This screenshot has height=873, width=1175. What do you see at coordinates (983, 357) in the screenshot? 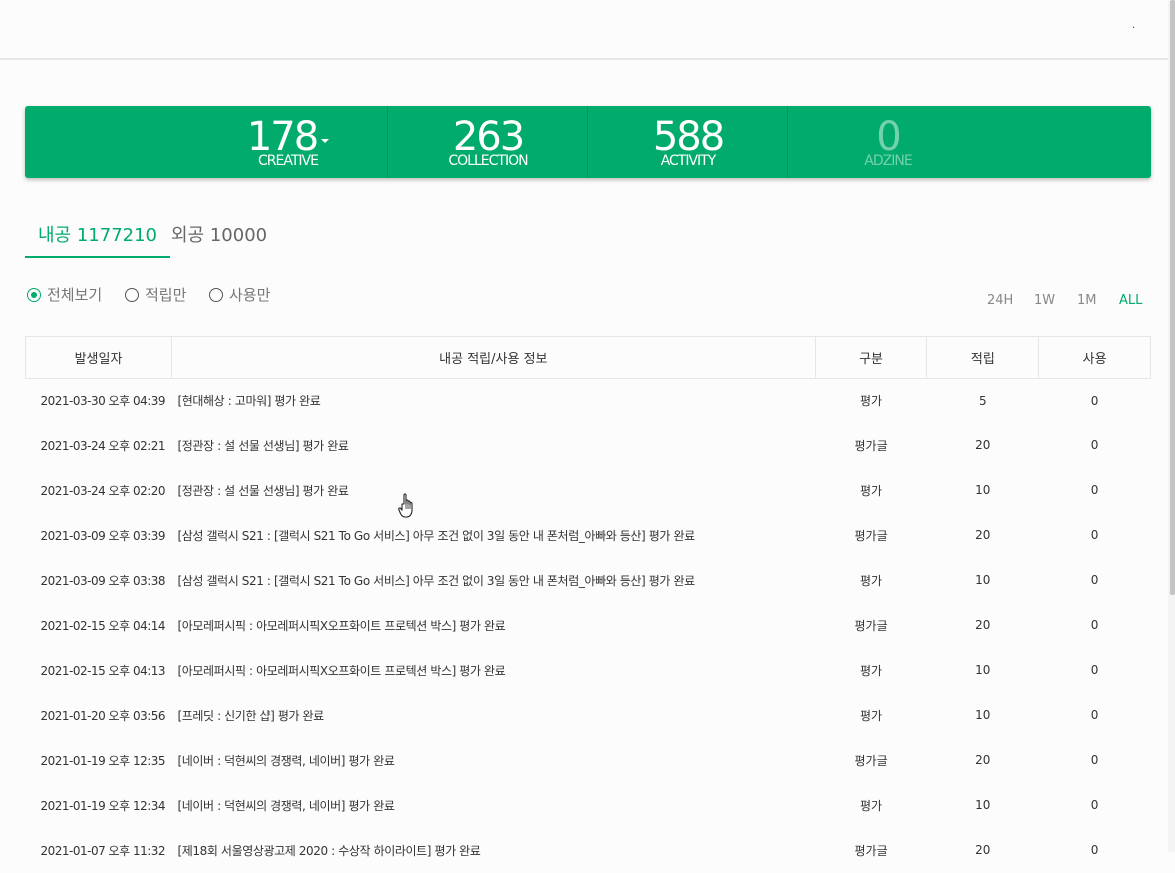
I see `header-earn: 적립` at bounding box center [983, 357].